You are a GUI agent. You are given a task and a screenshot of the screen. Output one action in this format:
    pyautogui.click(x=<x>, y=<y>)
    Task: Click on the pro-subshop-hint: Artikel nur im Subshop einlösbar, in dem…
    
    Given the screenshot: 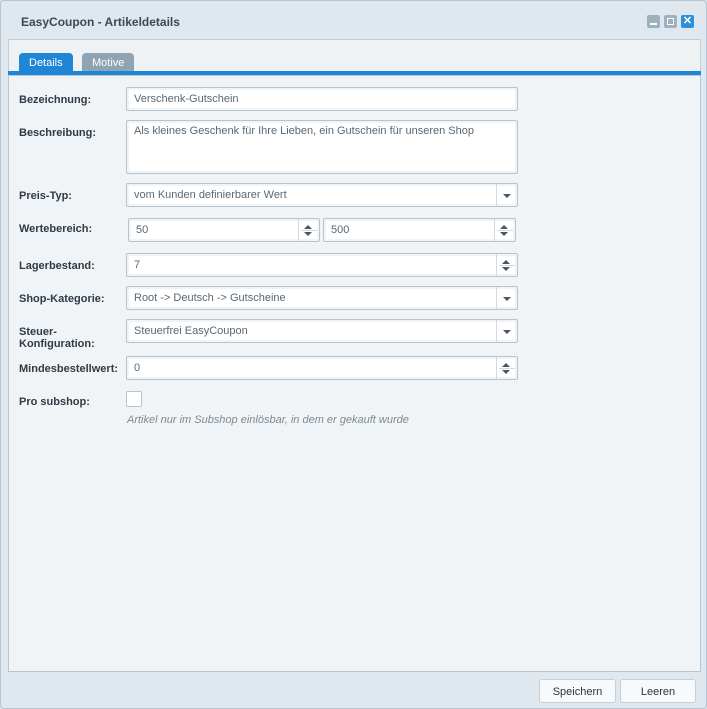 What is the action you would take?
    pyautogui.click(x=268, y=420)
    